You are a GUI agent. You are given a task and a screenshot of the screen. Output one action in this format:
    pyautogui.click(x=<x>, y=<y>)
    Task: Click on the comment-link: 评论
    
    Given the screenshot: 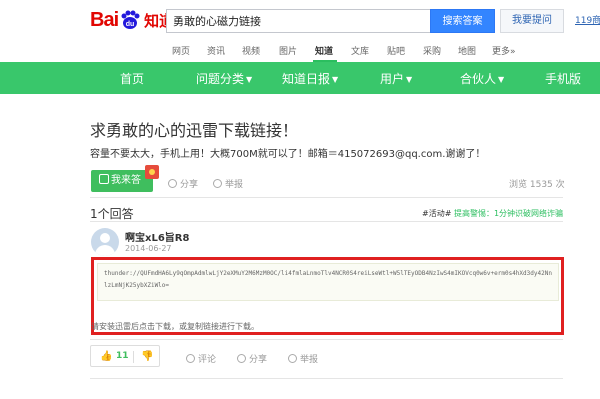 What is the action you would take?
    pyautogui.click(x=201, y=358)
    